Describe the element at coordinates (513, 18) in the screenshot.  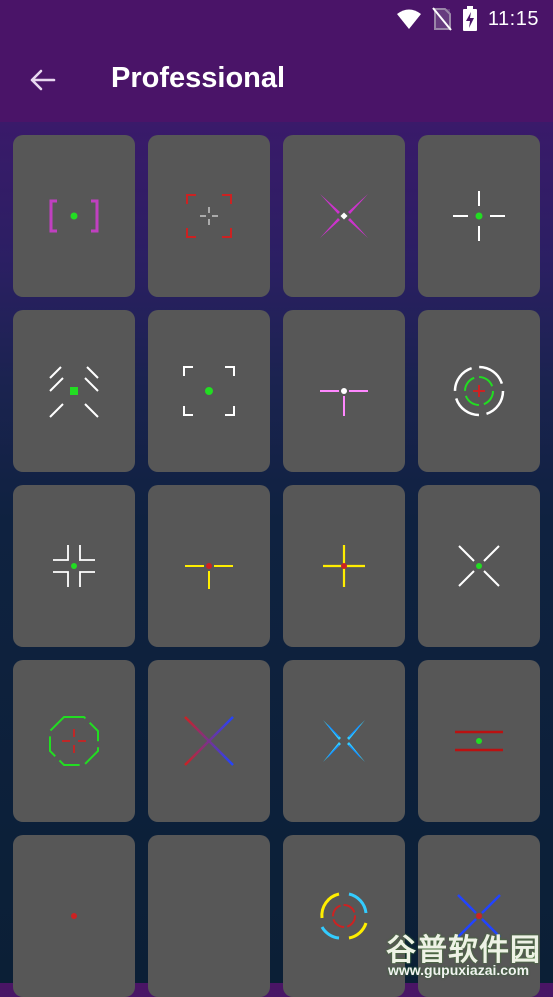
I see `status-time: 11:15` at that location.